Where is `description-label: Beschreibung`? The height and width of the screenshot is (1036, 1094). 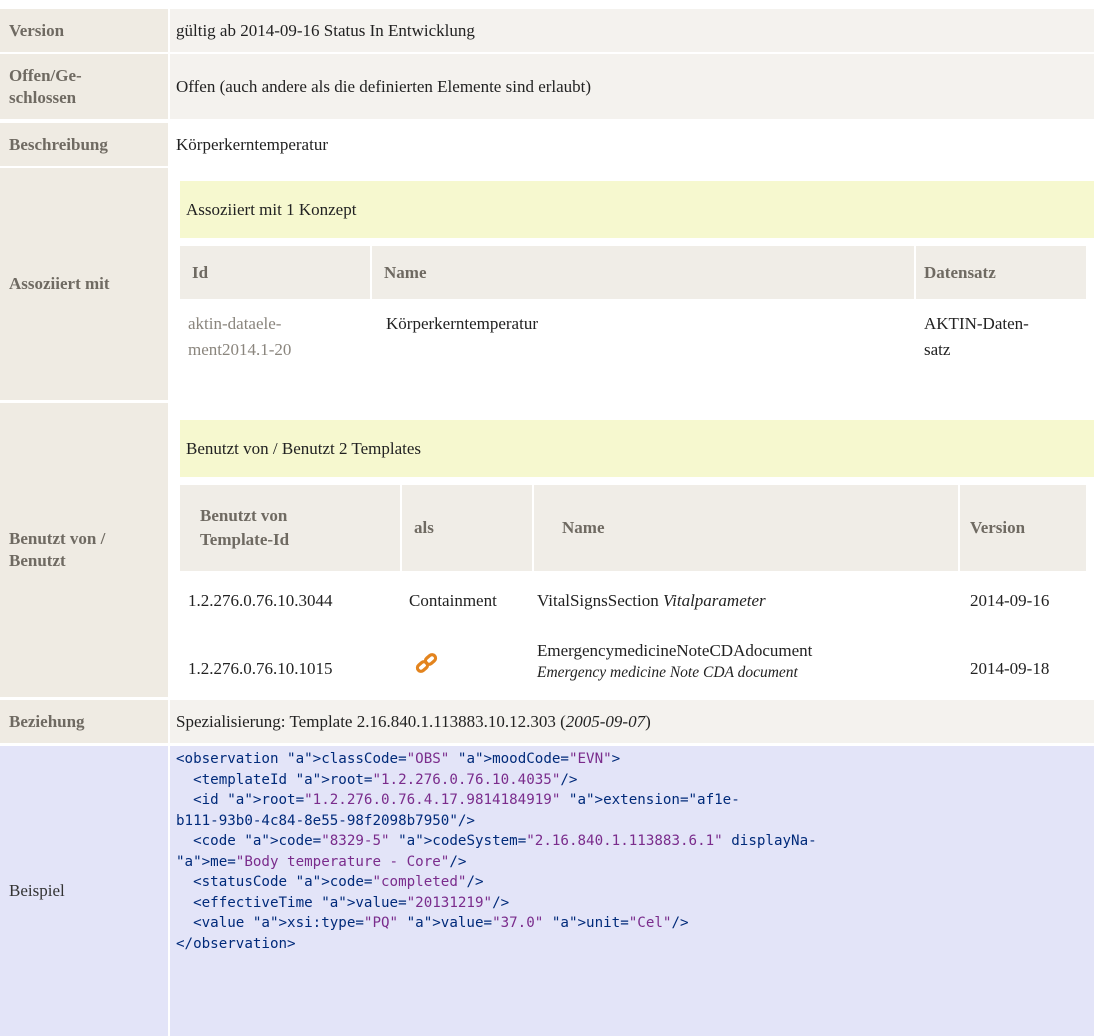 description-label: Beschreibung is located at coordinates (84, 144).